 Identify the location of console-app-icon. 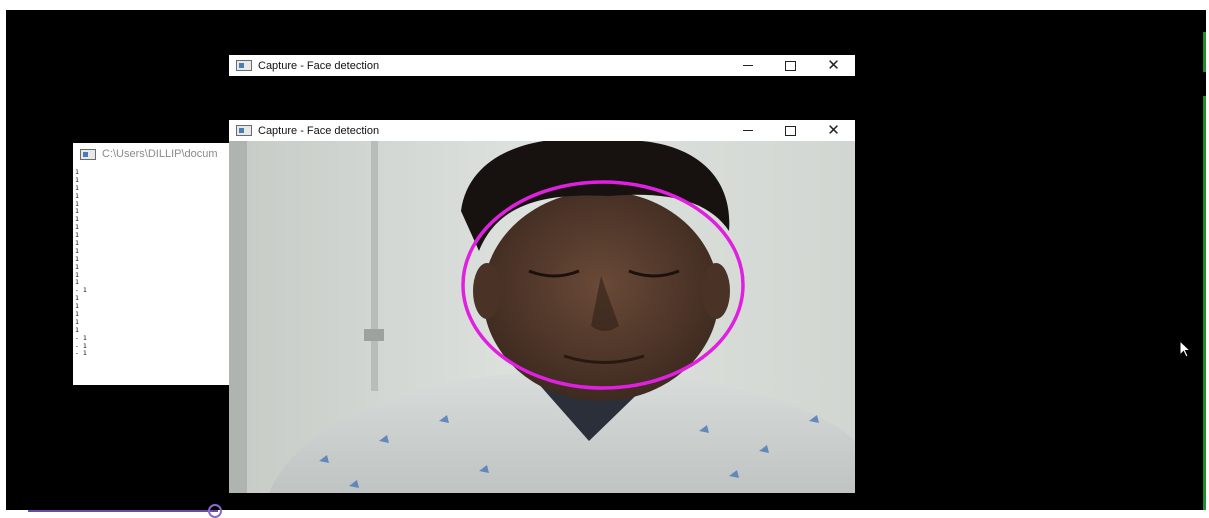
(88, 154).